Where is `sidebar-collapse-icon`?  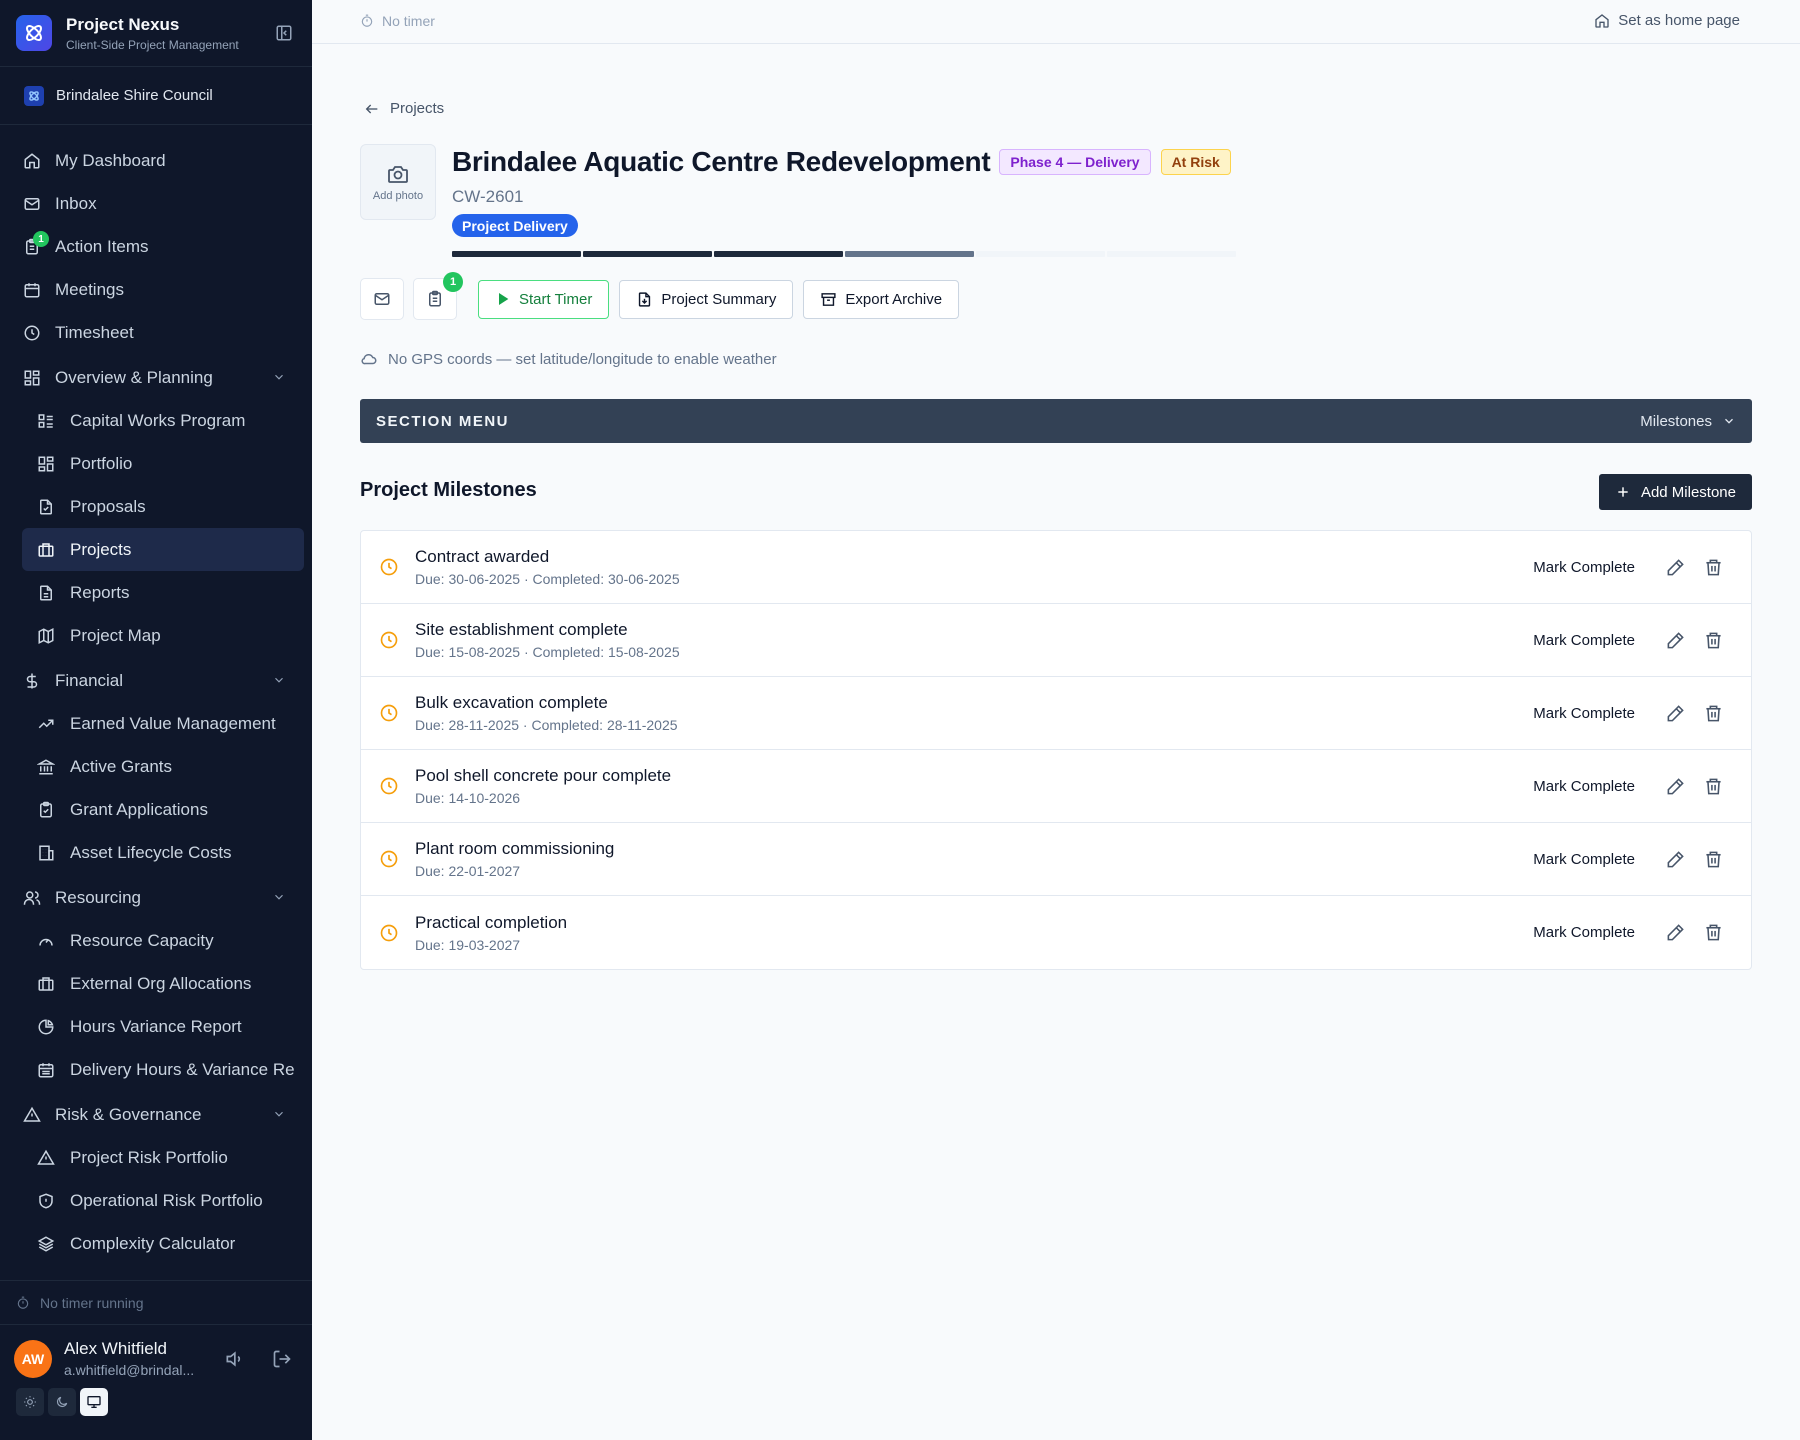
sidebar-collapse-icon is located at coordinates (284, 33).